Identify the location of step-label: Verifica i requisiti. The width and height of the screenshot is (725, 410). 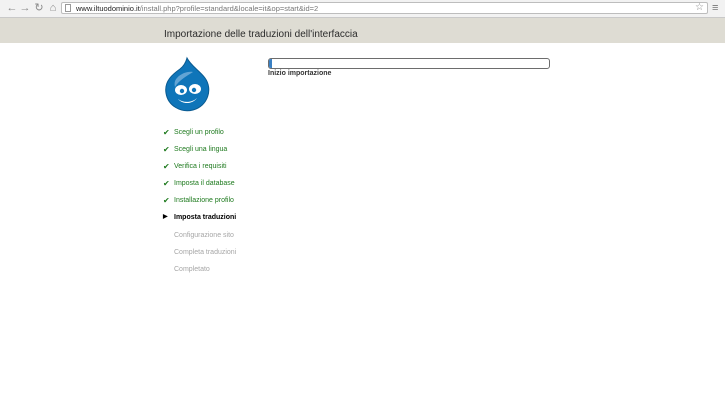
(200, 167).